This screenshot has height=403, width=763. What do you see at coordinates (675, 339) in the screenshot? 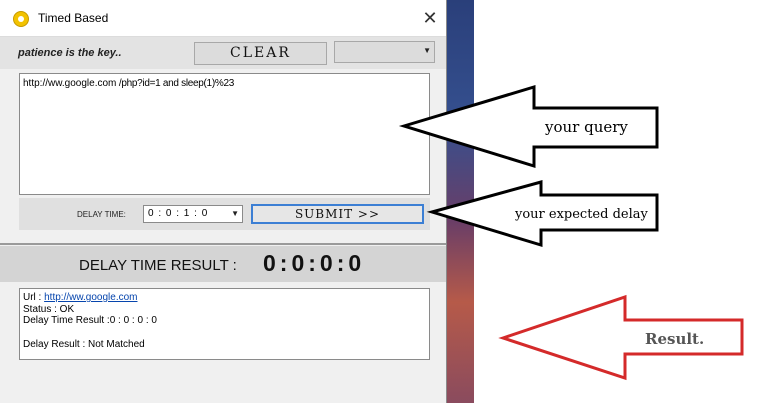
I see `result-annotation: Result.` at bounding box center [675, 339].